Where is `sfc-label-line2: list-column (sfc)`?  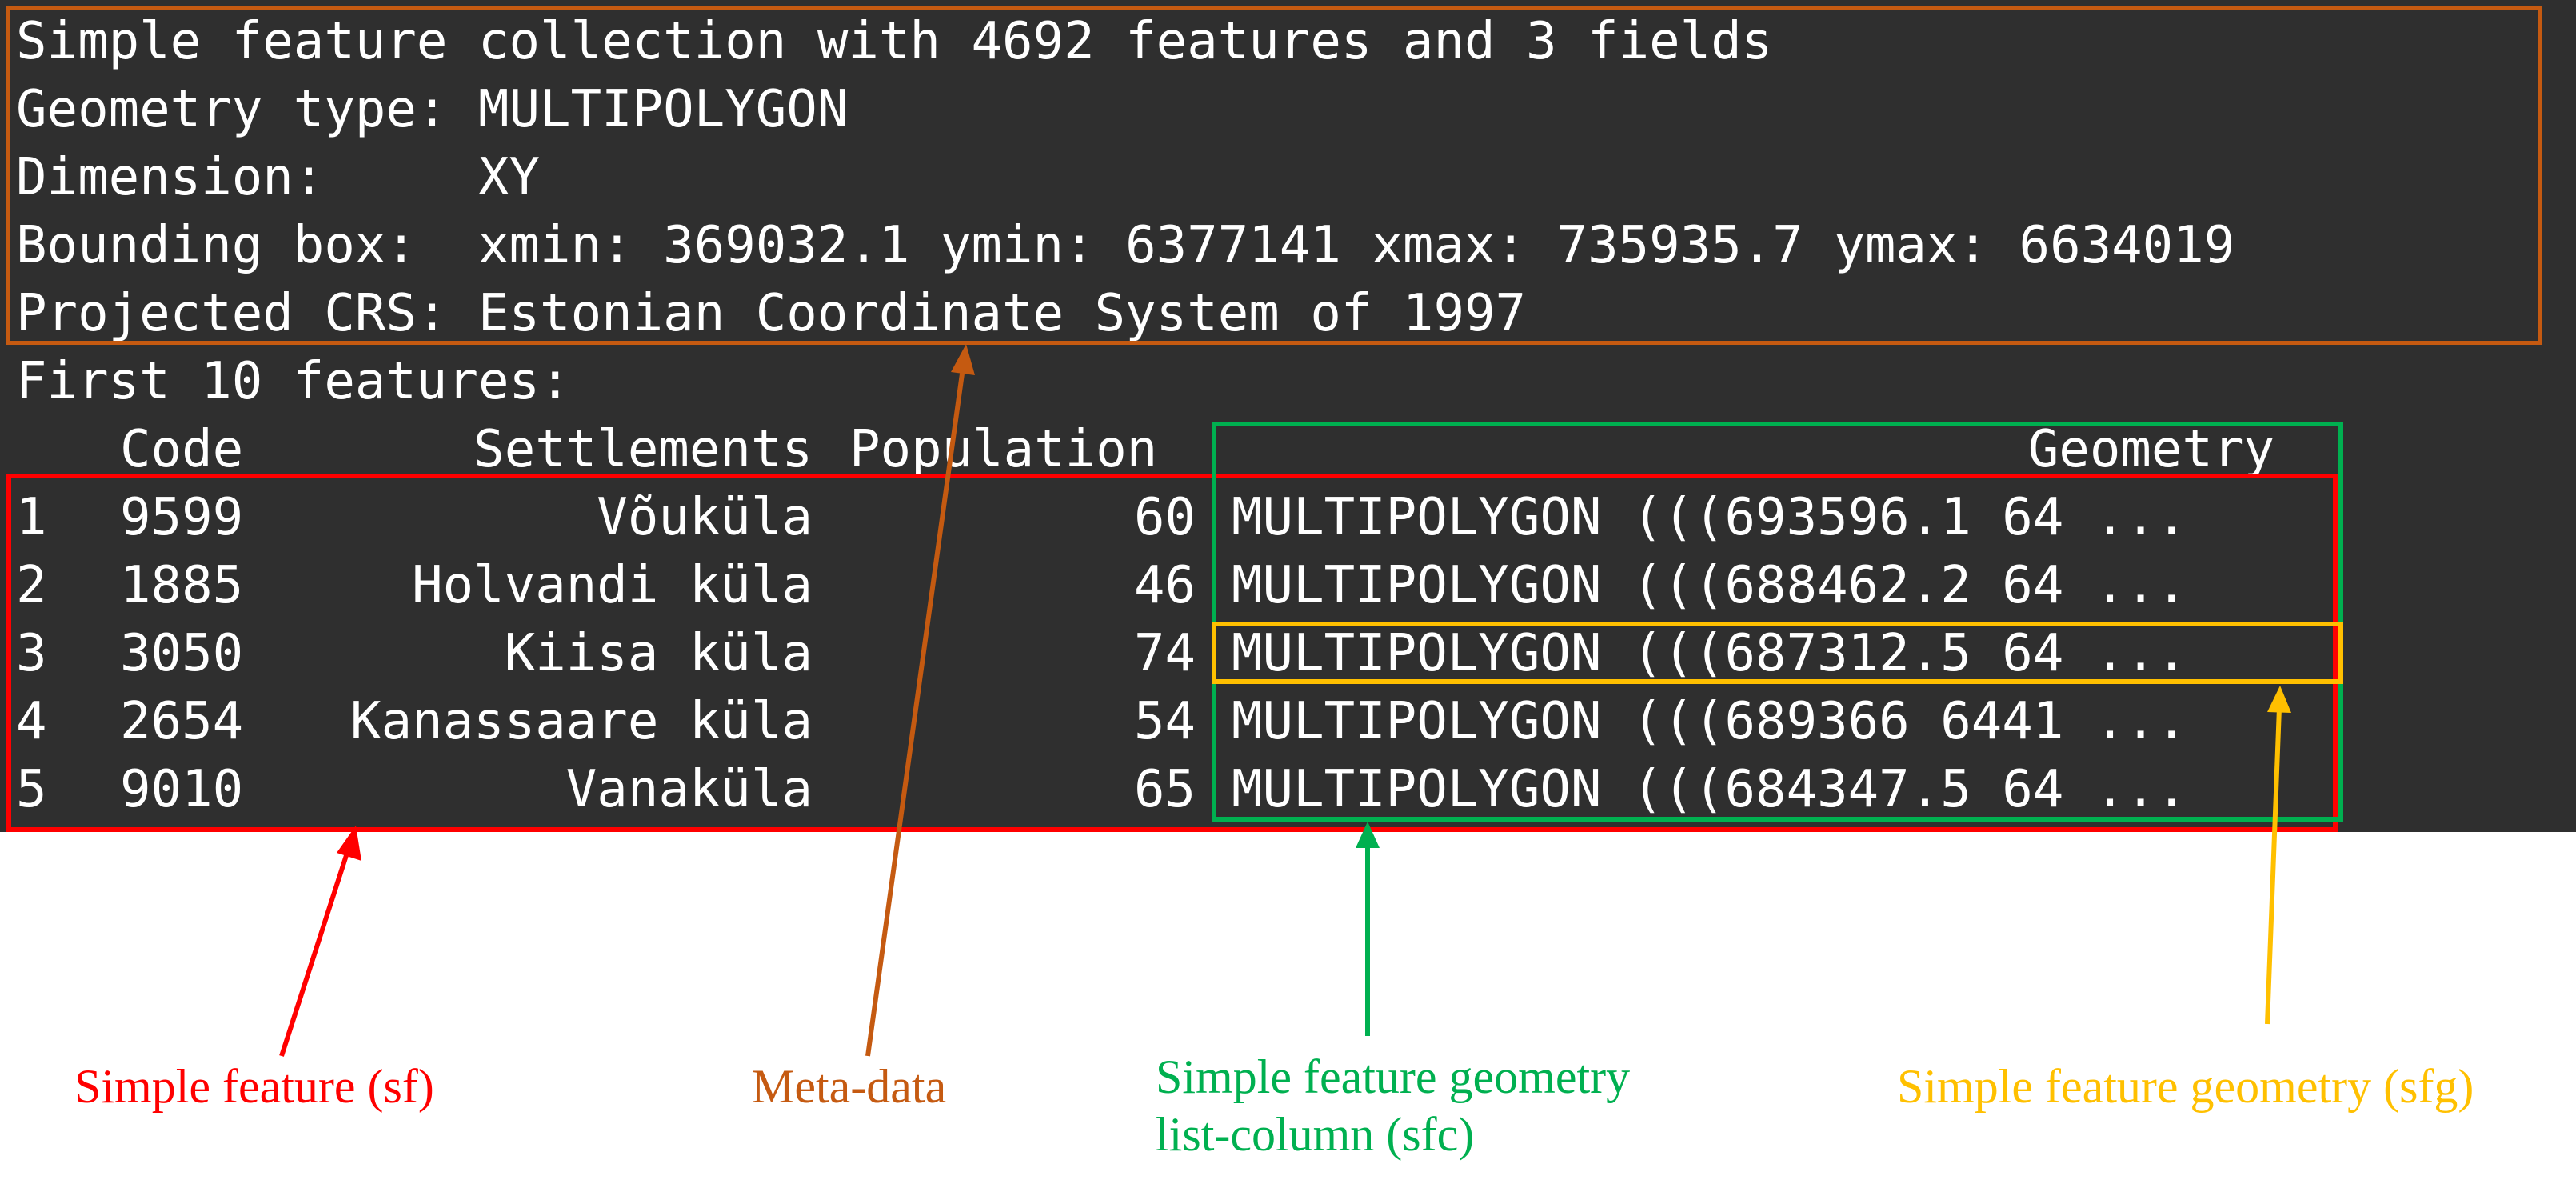
sfc-label-line2: list-column (sfc) is located at coordinates (1315, 1134).